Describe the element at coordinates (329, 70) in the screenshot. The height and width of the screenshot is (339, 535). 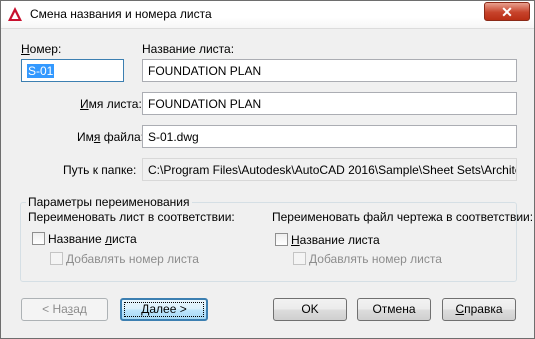
I see `sheet-title-input: FOUNDATION PLAN` at that location.